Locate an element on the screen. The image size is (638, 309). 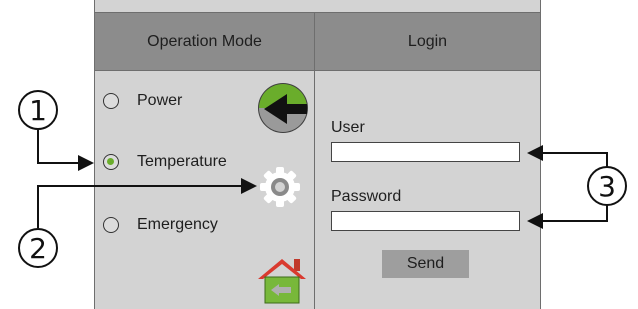
callout-3: 3 is located at coordinates (607, 186).